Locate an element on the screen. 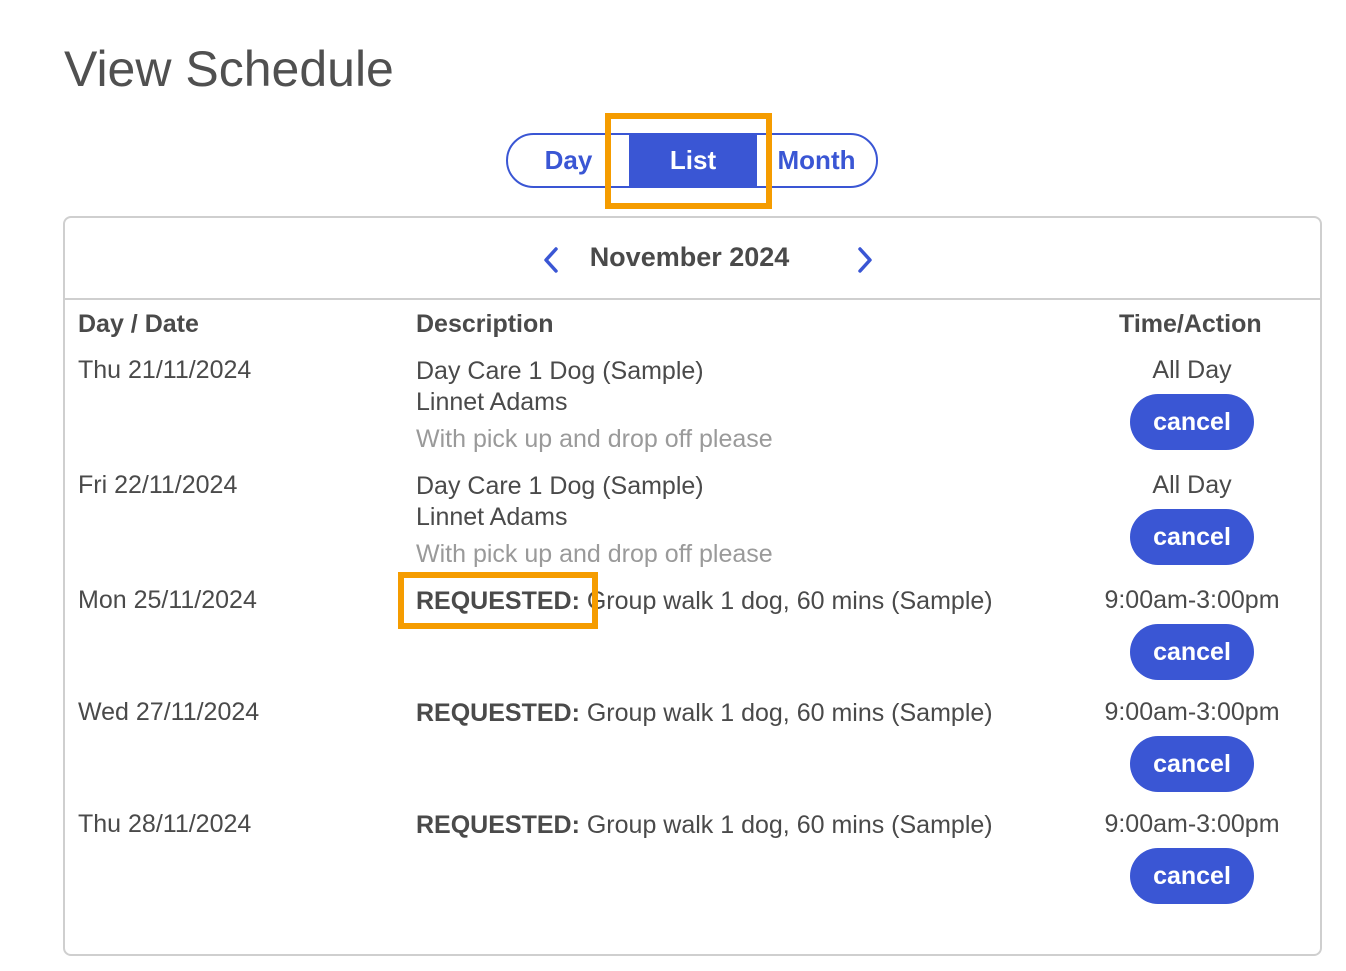 The width and height of the screenshot is (1346, 971). month-navigator: November 2024 is located at coordinates (692, 259).